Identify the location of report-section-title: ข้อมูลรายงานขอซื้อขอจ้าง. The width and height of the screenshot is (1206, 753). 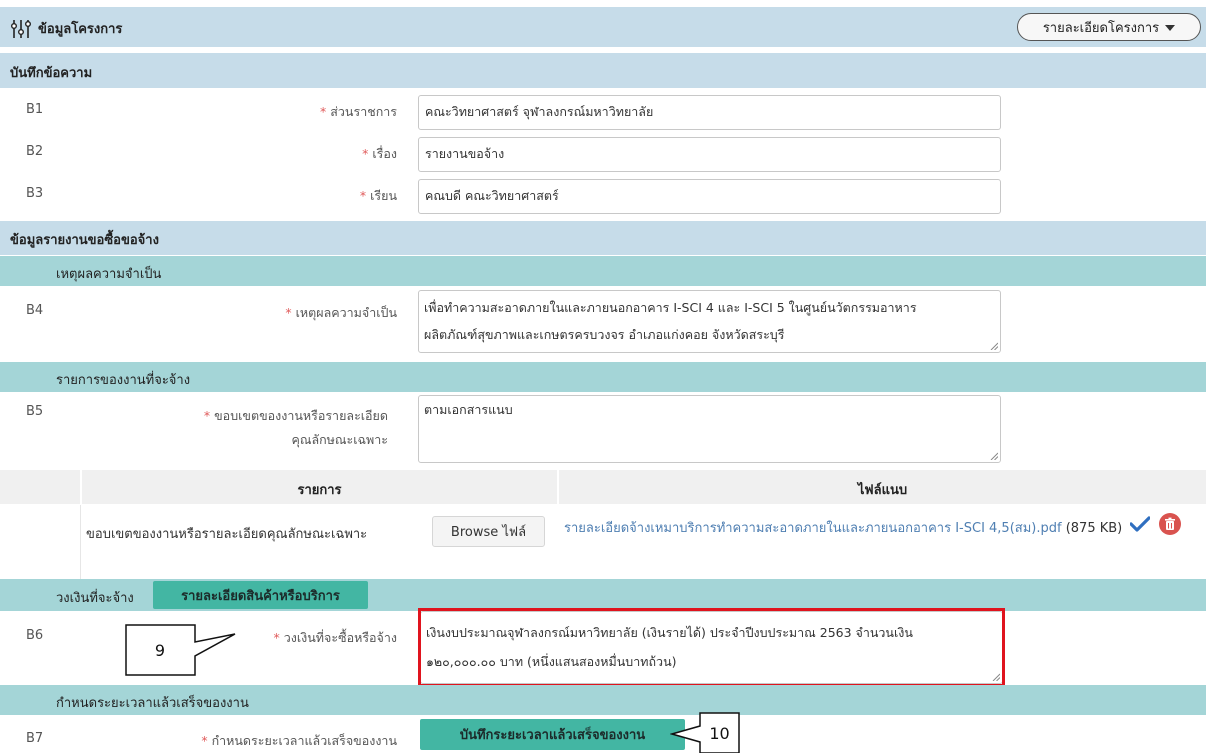
(84, 240).